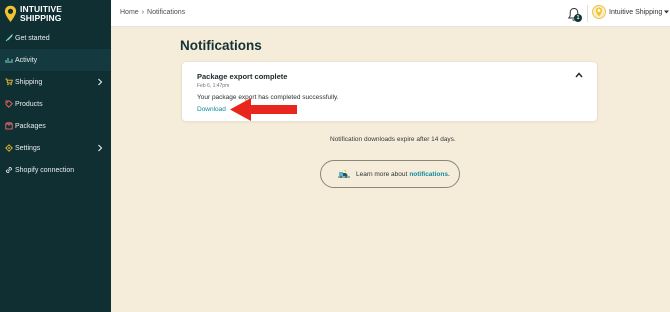 This screenshot has height=312, width=670. I want to click on sidebar-item-label: Shopify connection, so click(45, 170).